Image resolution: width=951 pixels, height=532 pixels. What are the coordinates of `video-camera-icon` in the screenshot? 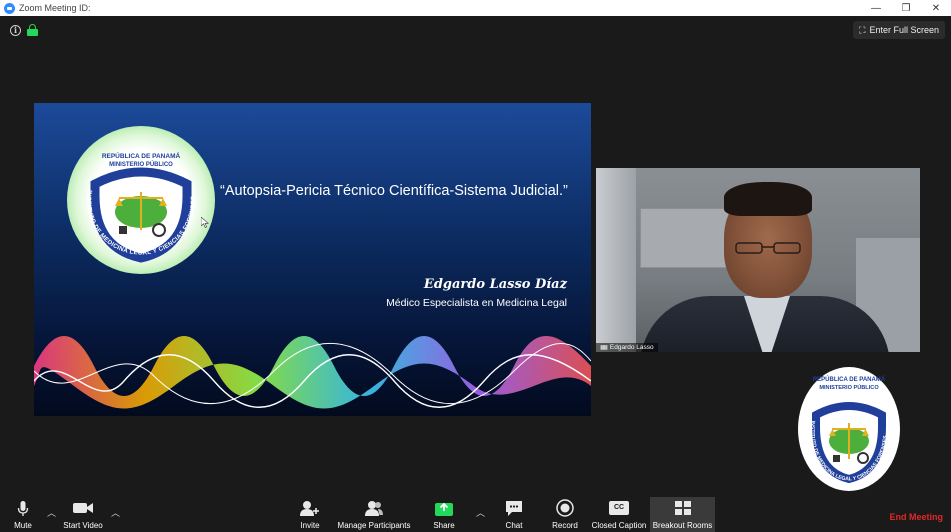 It's located at (83, 508).